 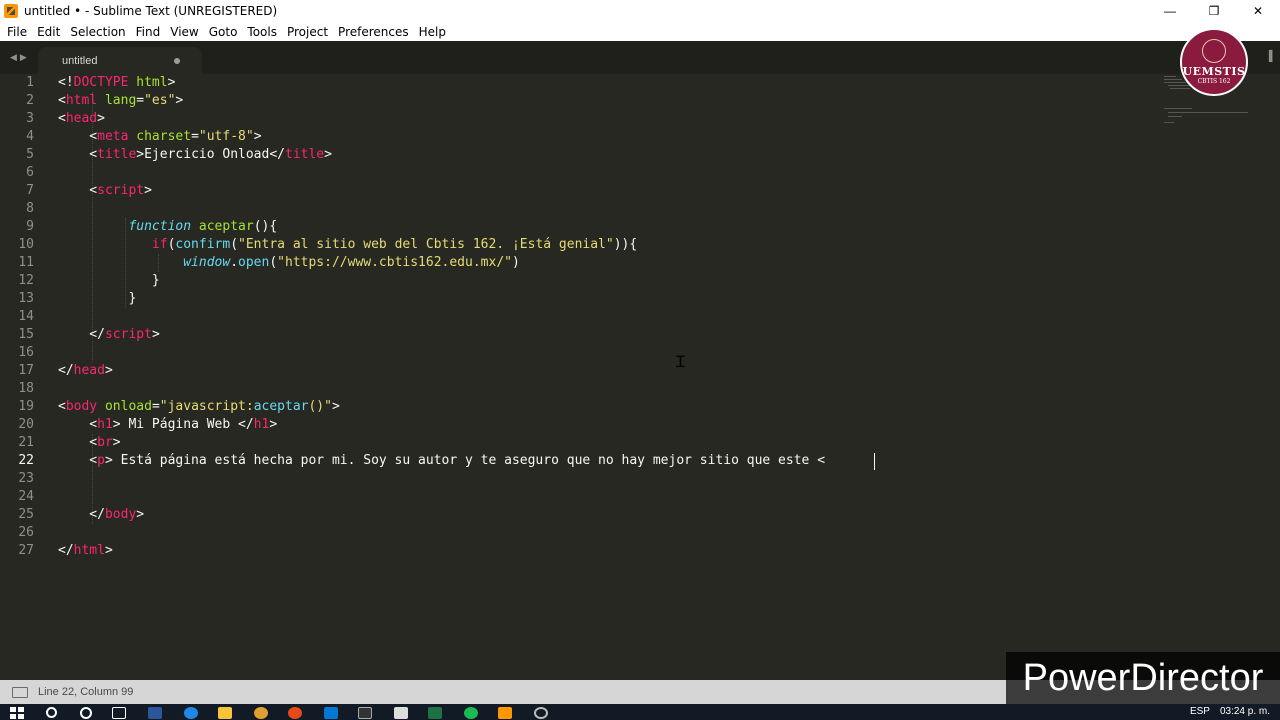 What do you see at coordinates (109, 334) in the screenshot?
I see `code-line-15: </script>` at bounding box center [109, 334].